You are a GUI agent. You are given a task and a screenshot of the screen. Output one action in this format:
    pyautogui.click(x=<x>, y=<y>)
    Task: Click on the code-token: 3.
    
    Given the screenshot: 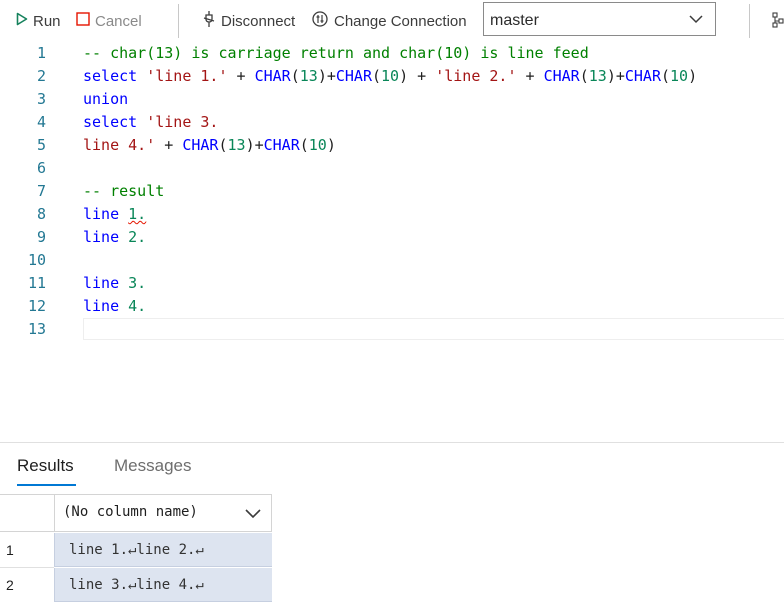 What is the action you would take?
    pyautogui.click(x=137, y=283)
    